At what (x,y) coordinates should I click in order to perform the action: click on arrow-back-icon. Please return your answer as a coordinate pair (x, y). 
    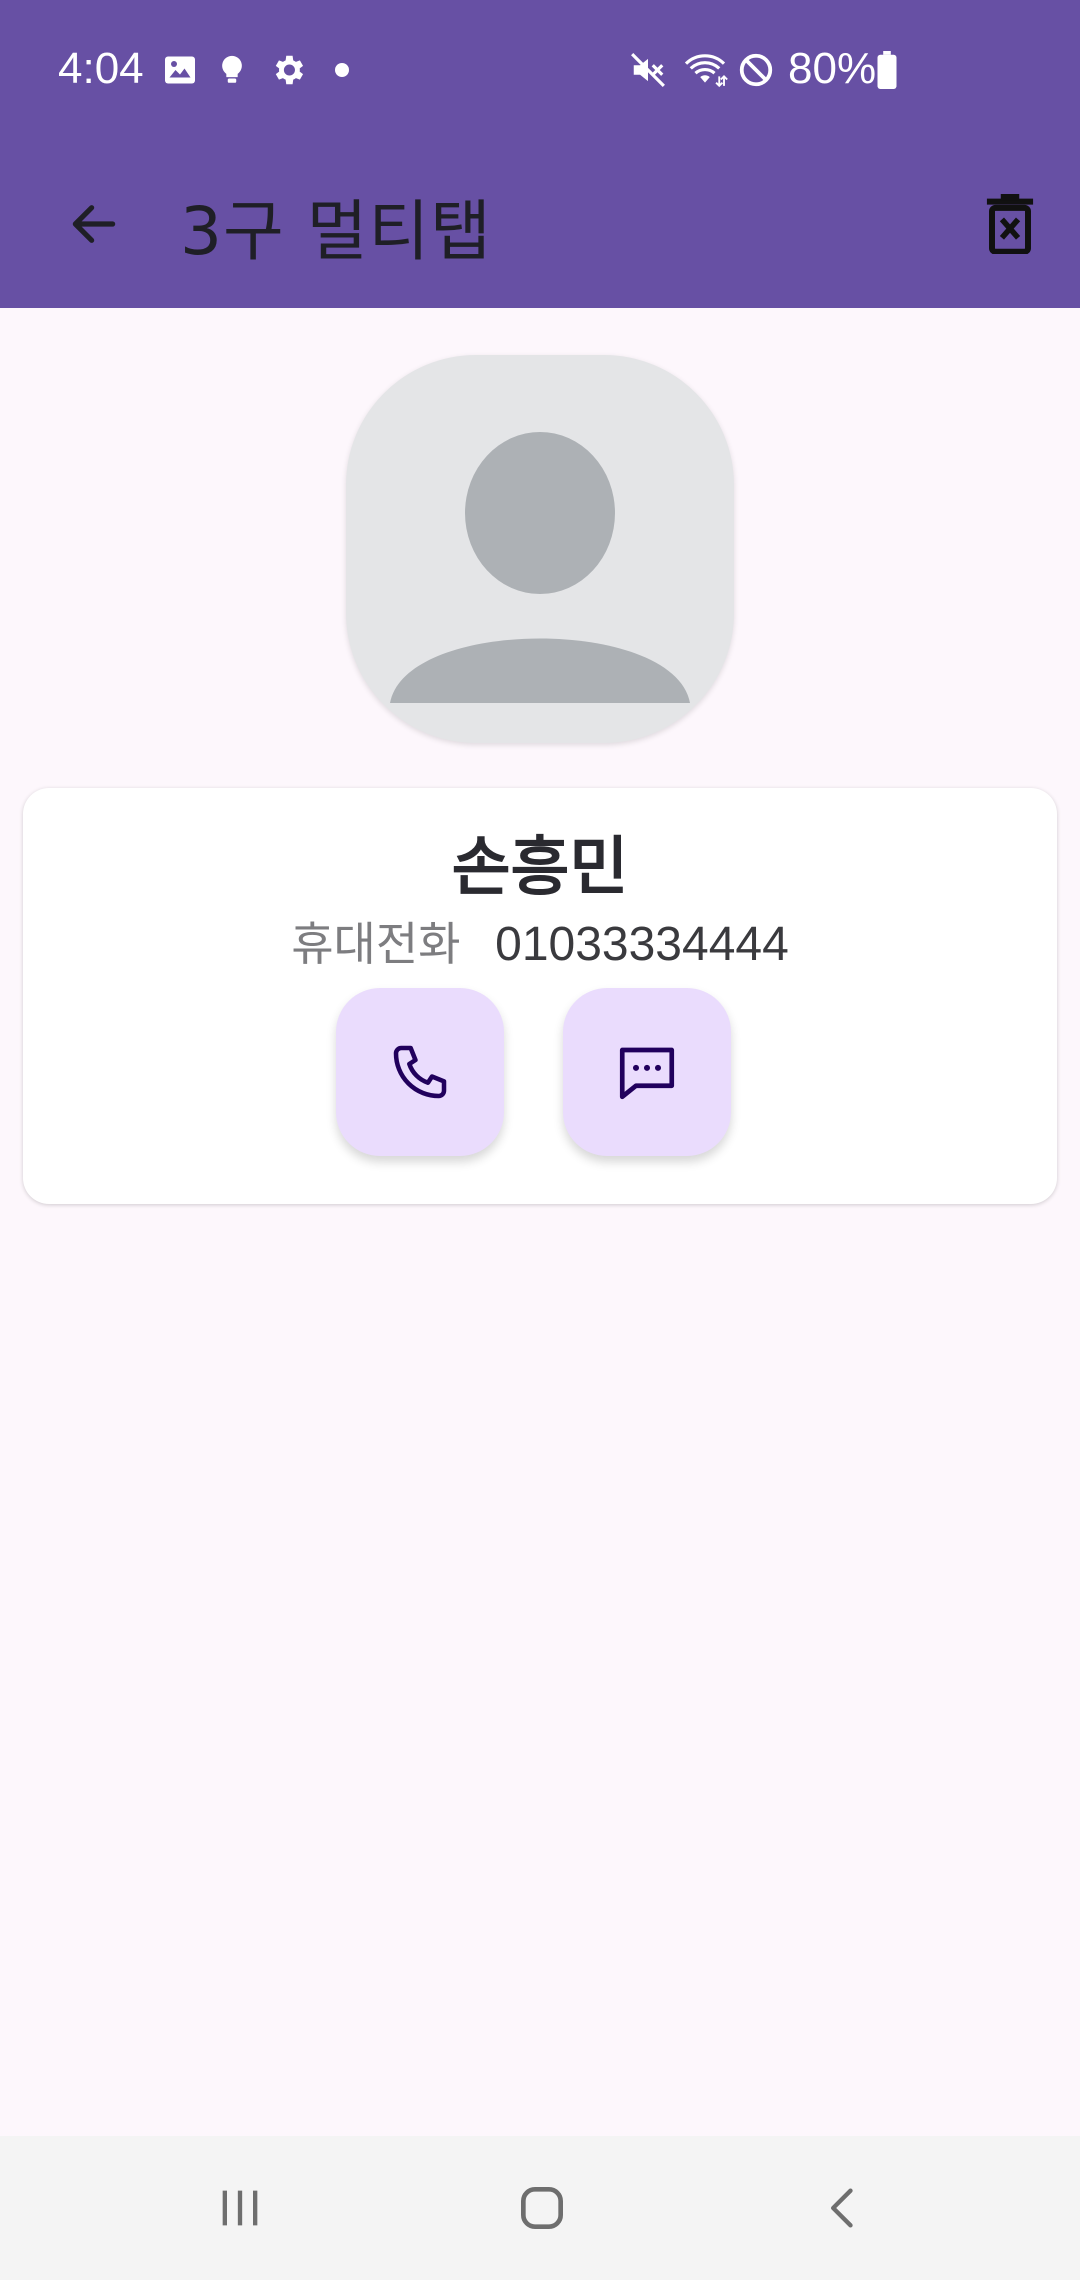
    Looking at the image, I should click on (94, 224).